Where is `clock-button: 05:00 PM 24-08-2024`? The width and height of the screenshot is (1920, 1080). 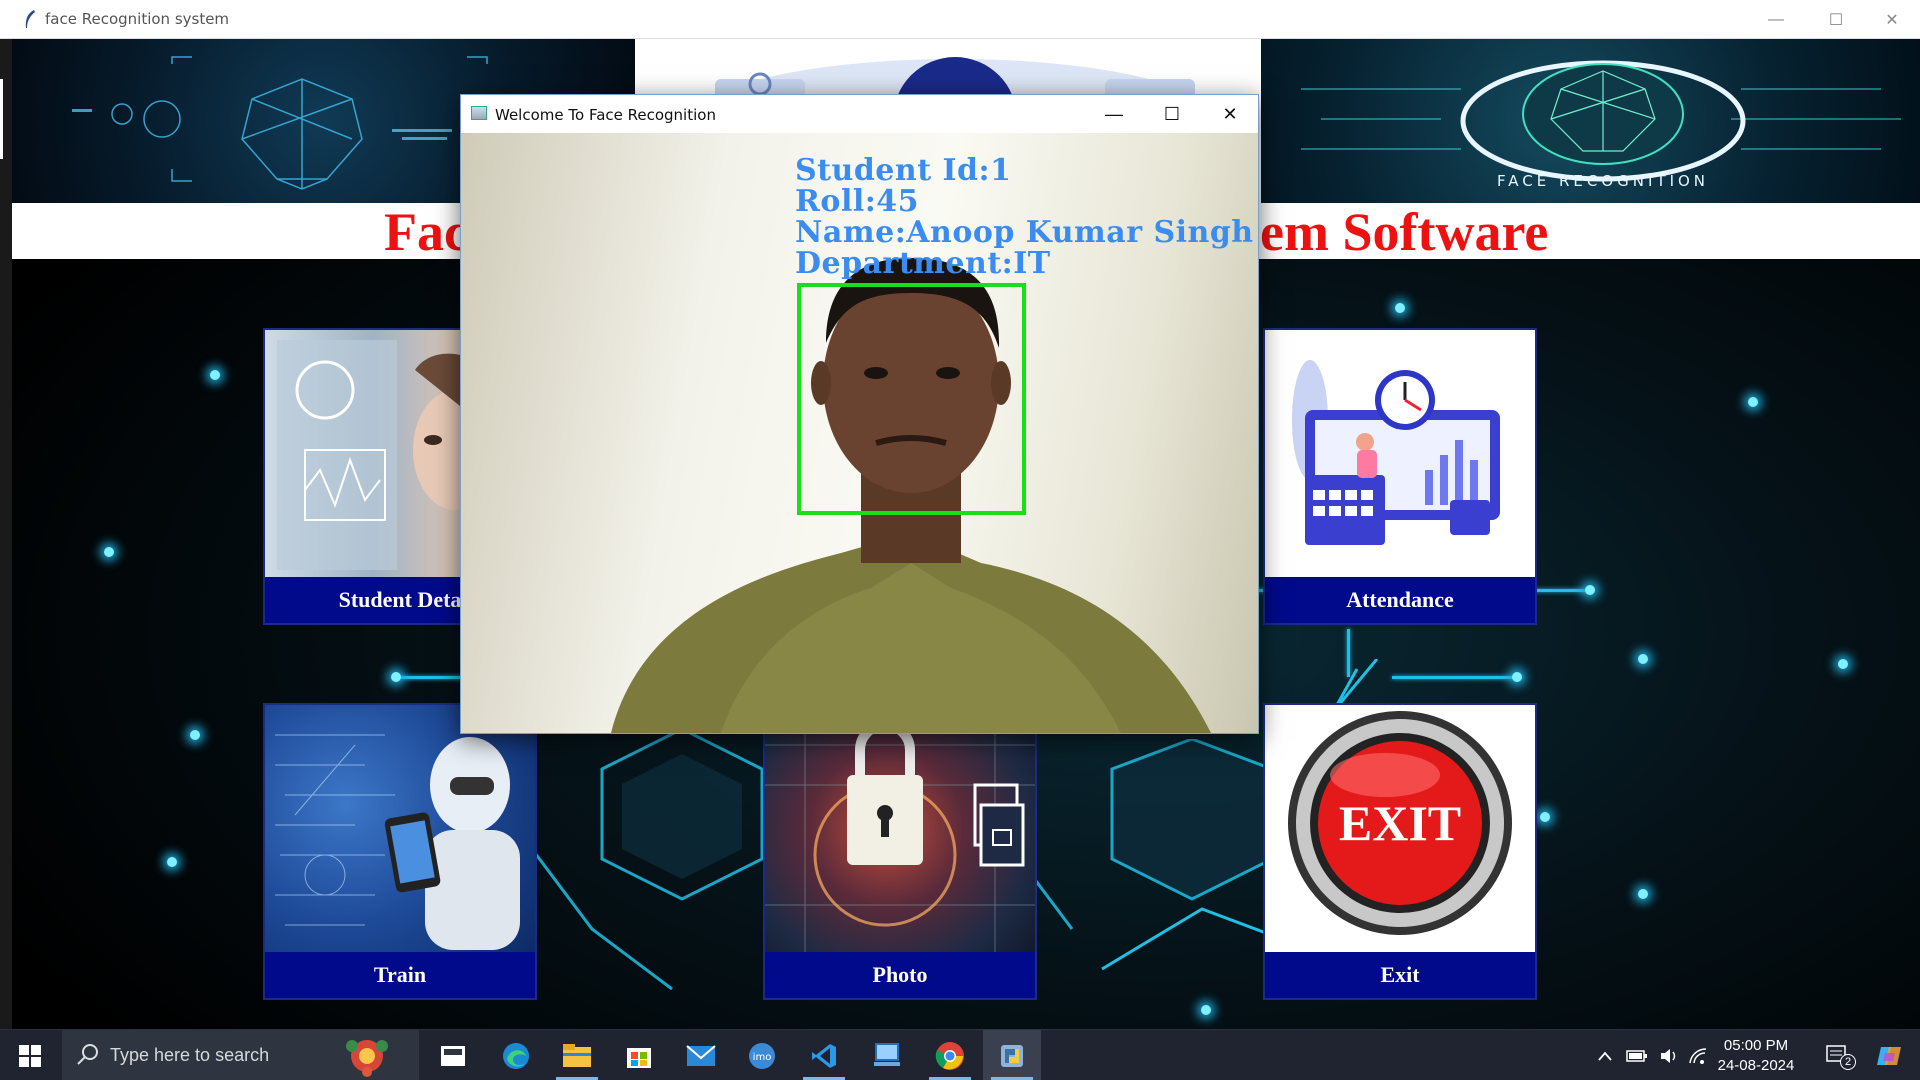 clock-button: 05:00 PM 24-08-2024 is located at coordinates (1756, 1056).